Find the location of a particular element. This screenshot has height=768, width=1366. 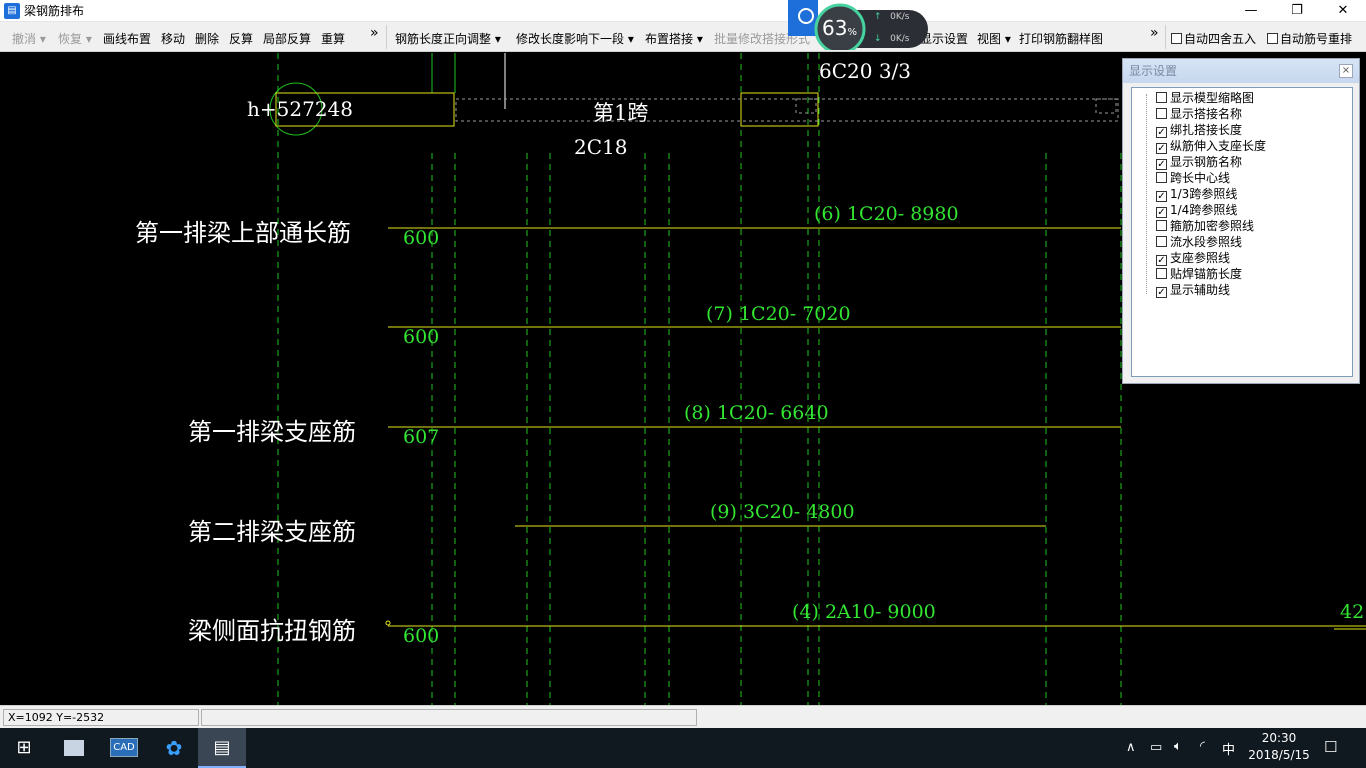

settings-option-label: 绑扎搭接长度 is located at coordinates (1206, 130).